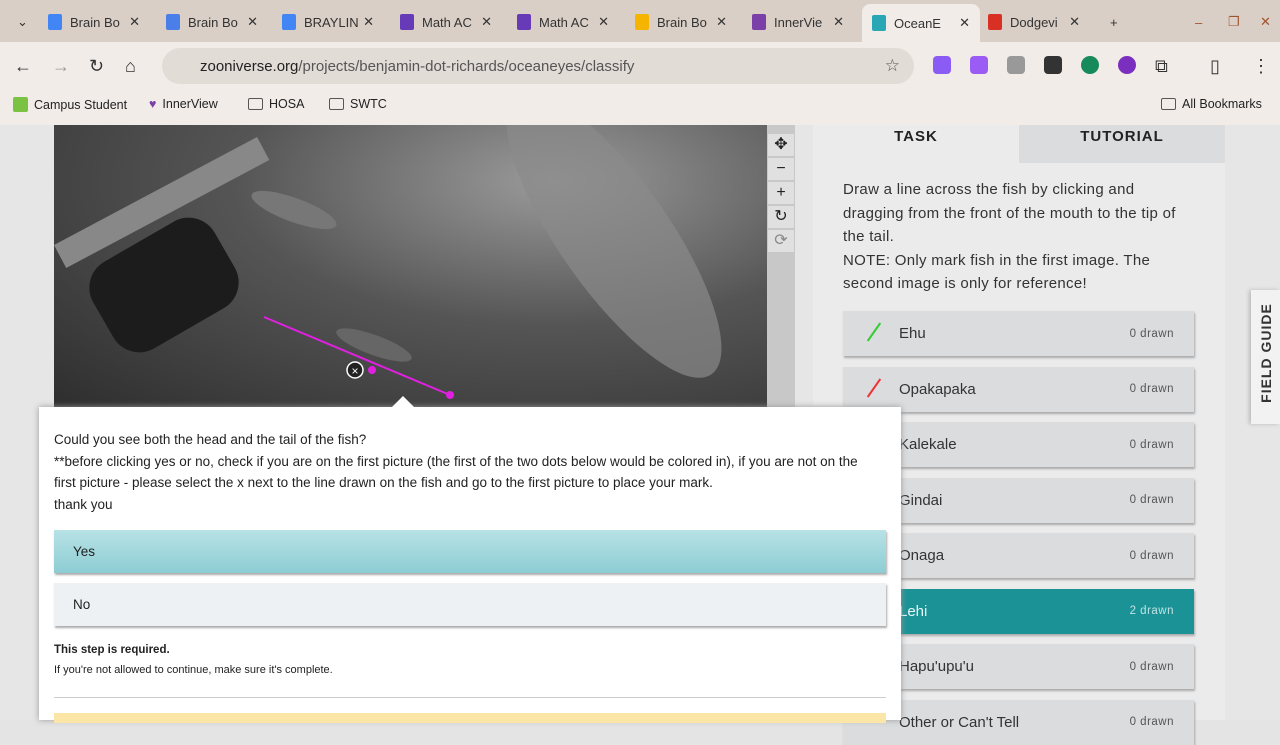 This screenshot has height=745, width=1280. Describe the element at coordinates (1127, 65) in the screenshot. I see `extension-k-icon` at that location.